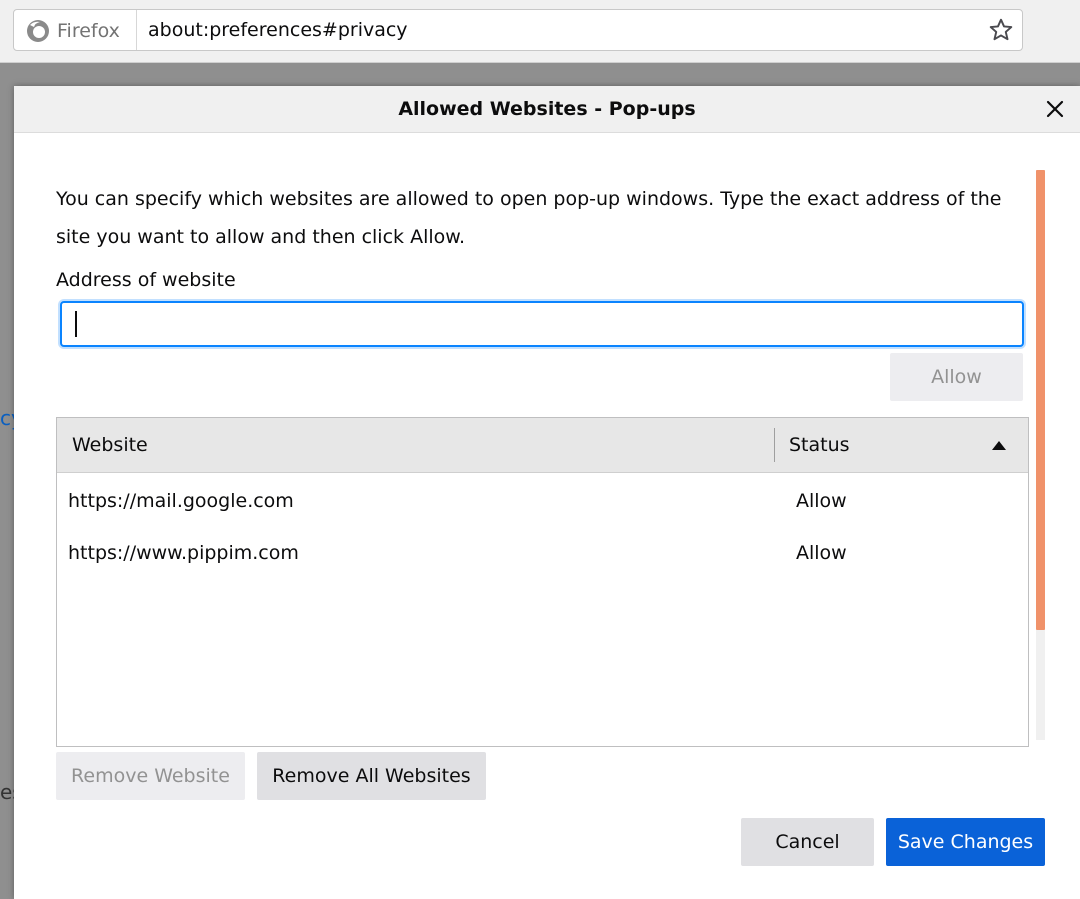  I want to click on browser-toolbar: Firefox about:preferences#privacy, so click(540, 31).